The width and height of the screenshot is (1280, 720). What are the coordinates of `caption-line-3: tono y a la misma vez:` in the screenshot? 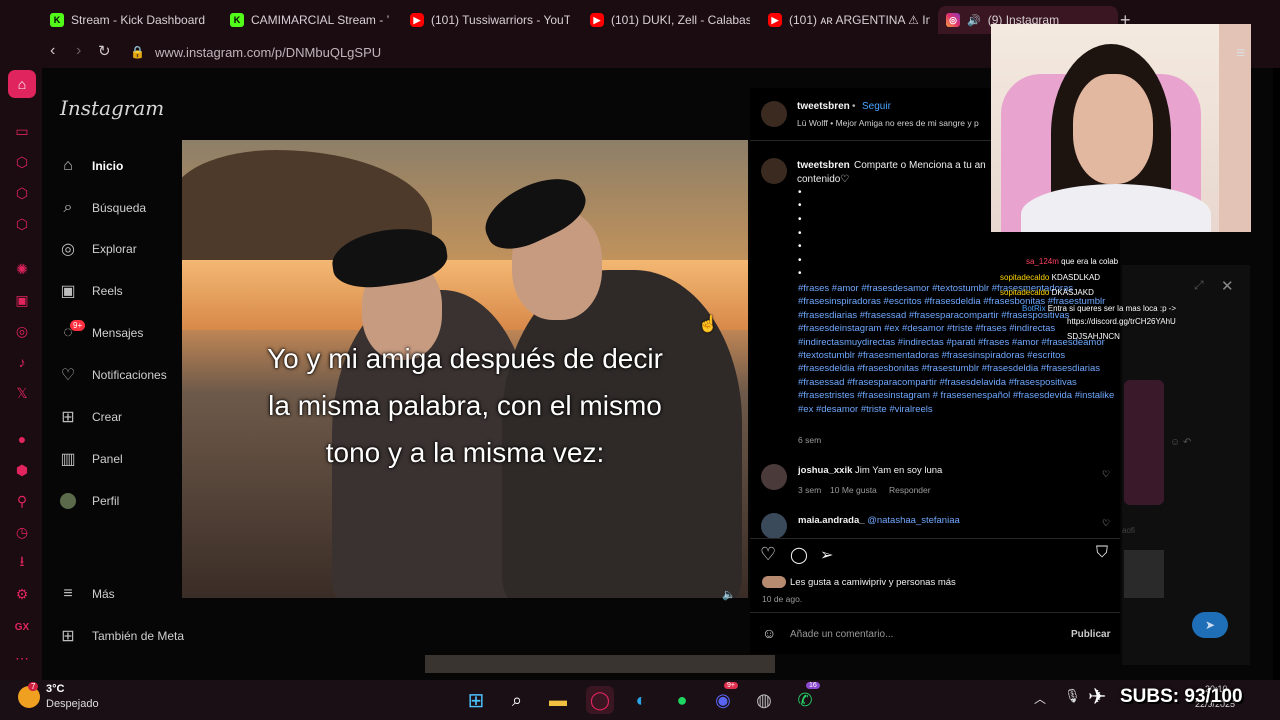 It's located at (465, 452).